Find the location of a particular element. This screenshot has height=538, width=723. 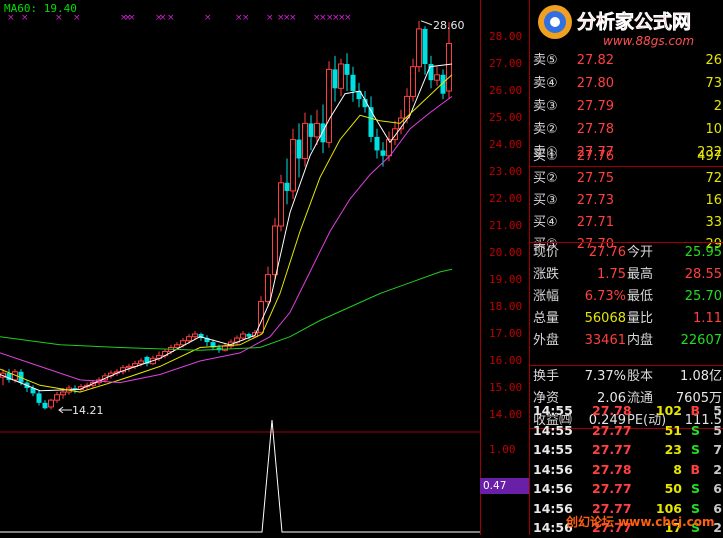

tick-count: 2 is located at coordinates (717, 469).